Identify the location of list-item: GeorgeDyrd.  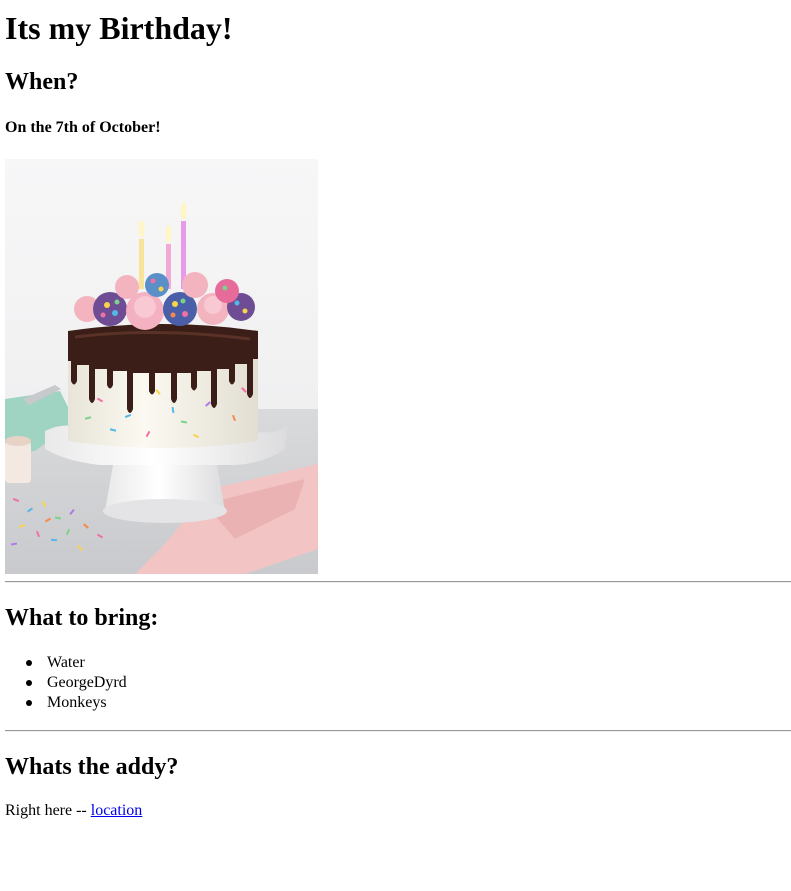
(76, 682).